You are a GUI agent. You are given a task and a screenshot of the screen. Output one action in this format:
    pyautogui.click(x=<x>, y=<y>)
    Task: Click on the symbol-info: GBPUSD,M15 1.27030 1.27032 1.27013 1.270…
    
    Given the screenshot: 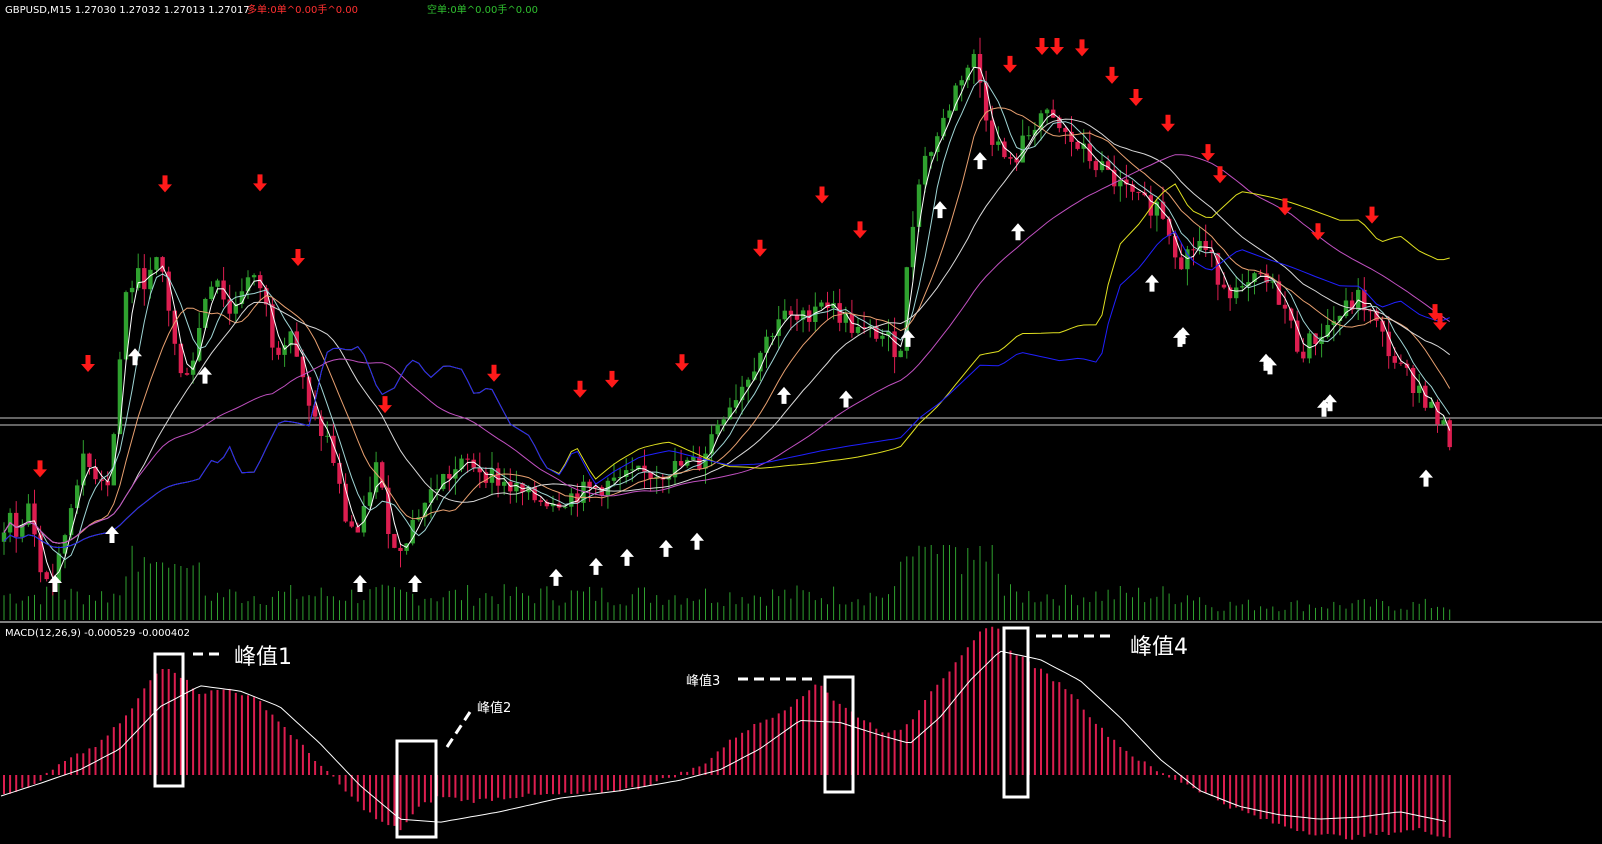 What is the action you would take?
    pyautogui.click(x=127, y=10)
    